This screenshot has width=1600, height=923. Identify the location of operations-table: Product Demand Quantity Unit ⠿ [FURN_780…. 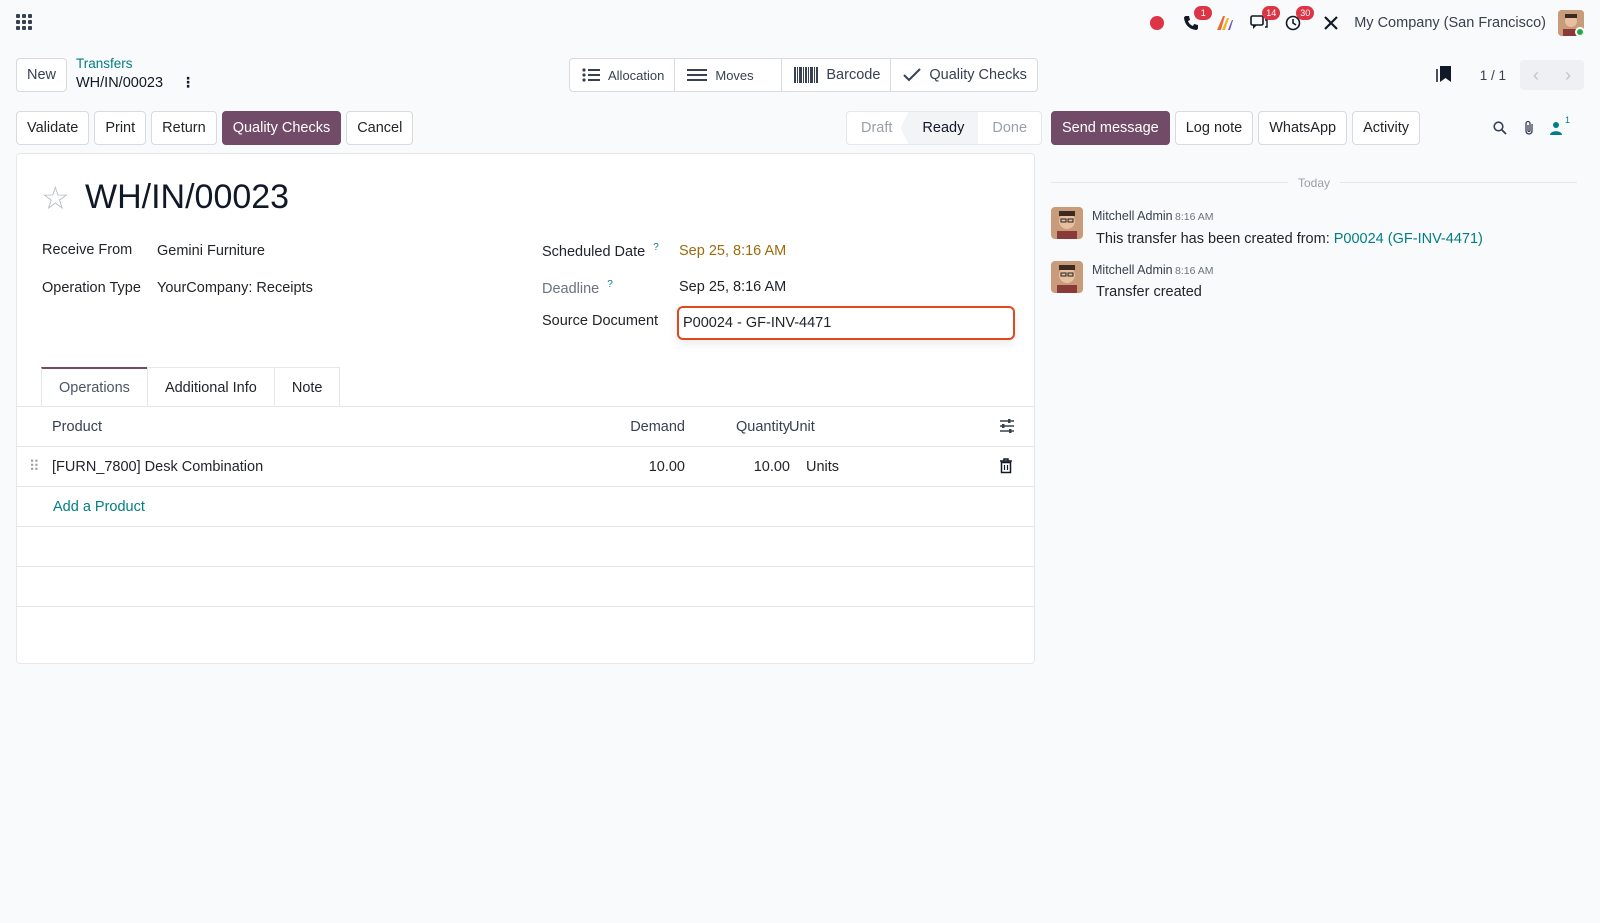
(525, 507).